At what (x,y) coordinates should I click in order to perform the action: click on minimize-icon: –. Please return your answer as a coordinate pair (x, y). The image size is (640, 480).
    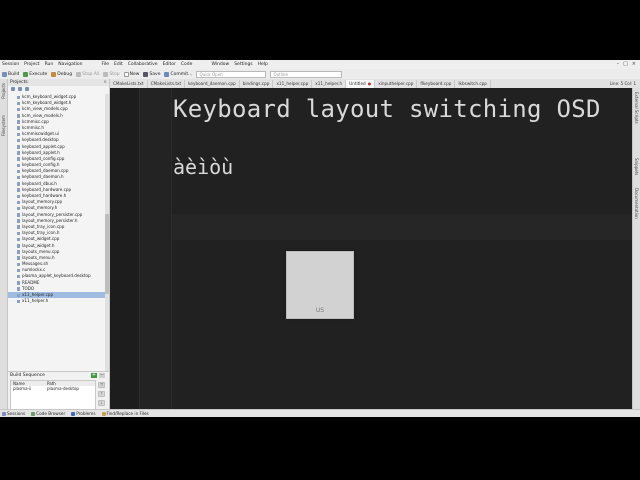
    Looking at the image, I should click on (618, 64).